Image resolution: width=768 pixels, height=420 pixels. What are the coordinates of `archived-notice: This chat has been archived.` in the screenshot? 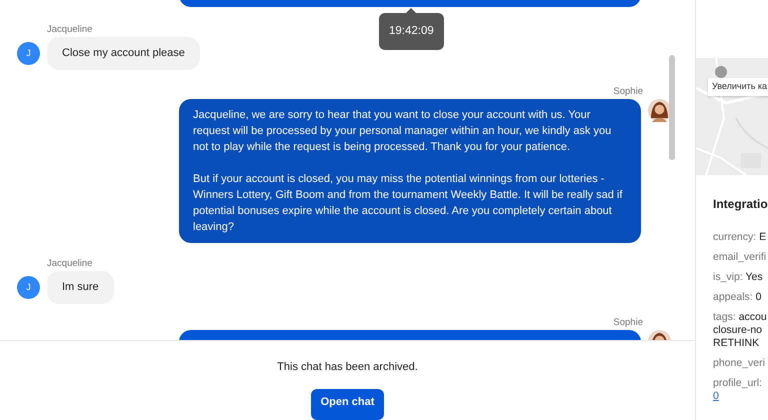 It's located at (347, 367).